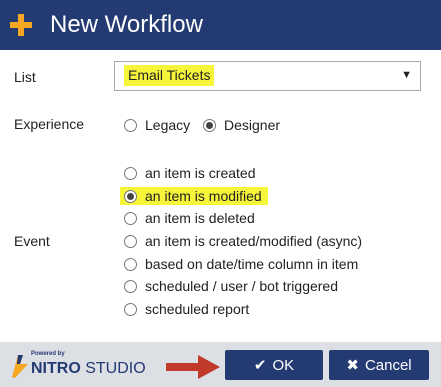 The image size is (441, 387). Describe the element at coordinates (283, 365) in the screenshot. I see `ok-button-label: OK` at that location.